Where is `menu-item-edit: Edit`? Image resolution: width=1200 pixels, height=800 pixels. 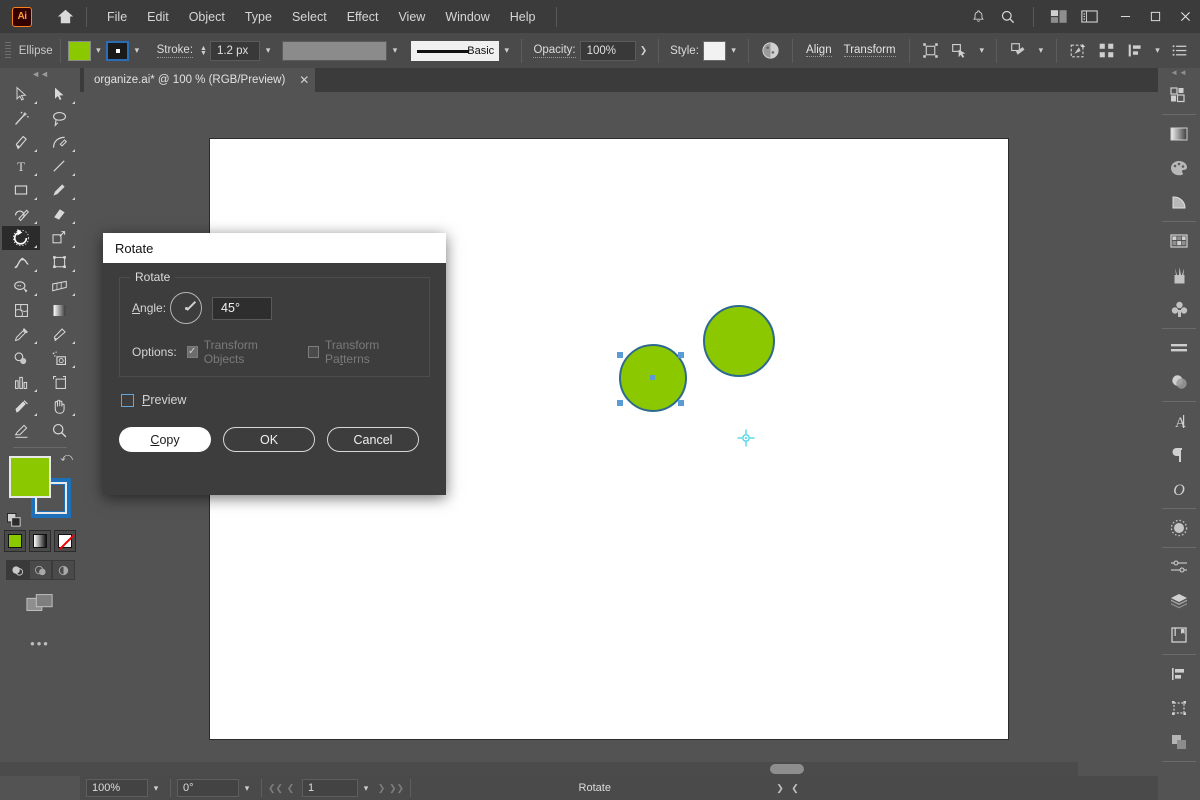
menu-item-edit: Edit is located at coordinates (158, 17).